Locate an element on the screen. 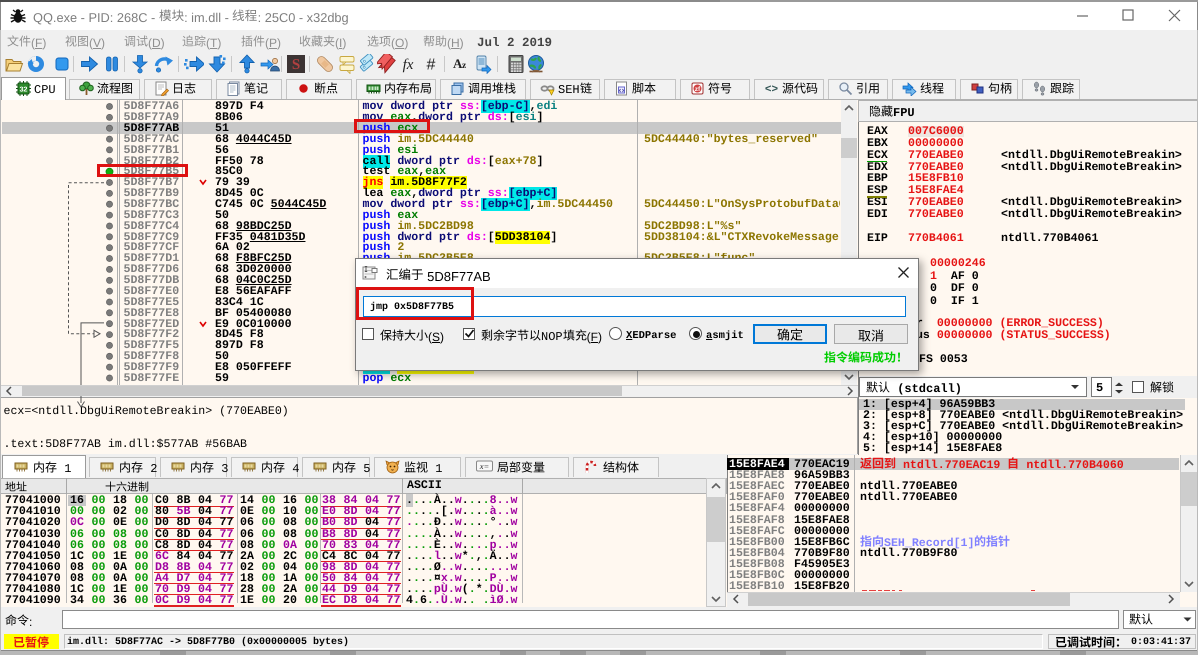 This screenshot has height=655, width=1198. svg-text: x= is located at coordinates (484, 466).